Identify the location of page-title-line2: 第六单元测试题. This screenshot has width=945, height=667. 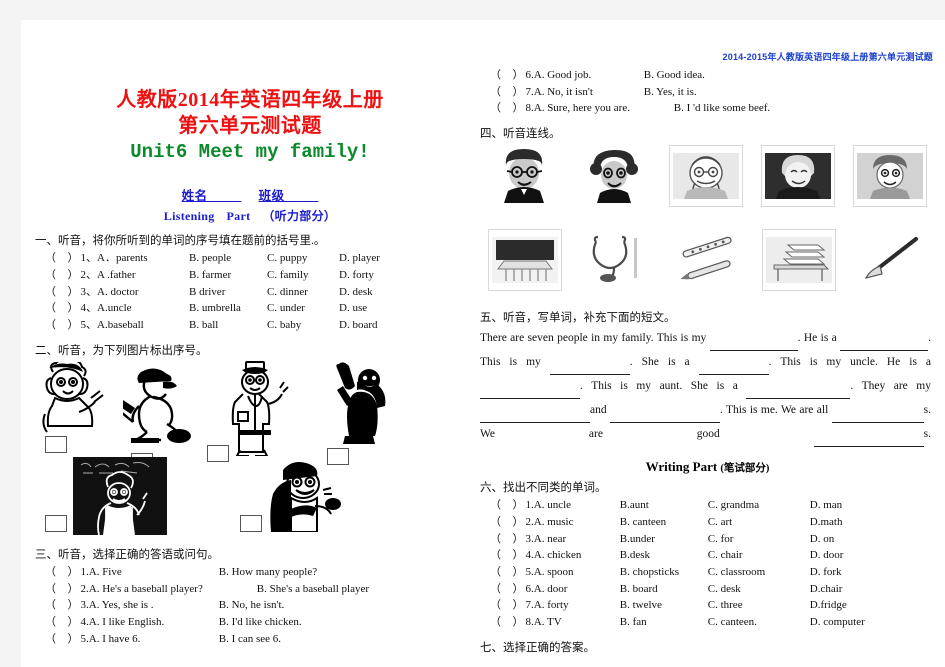
(250, 125).